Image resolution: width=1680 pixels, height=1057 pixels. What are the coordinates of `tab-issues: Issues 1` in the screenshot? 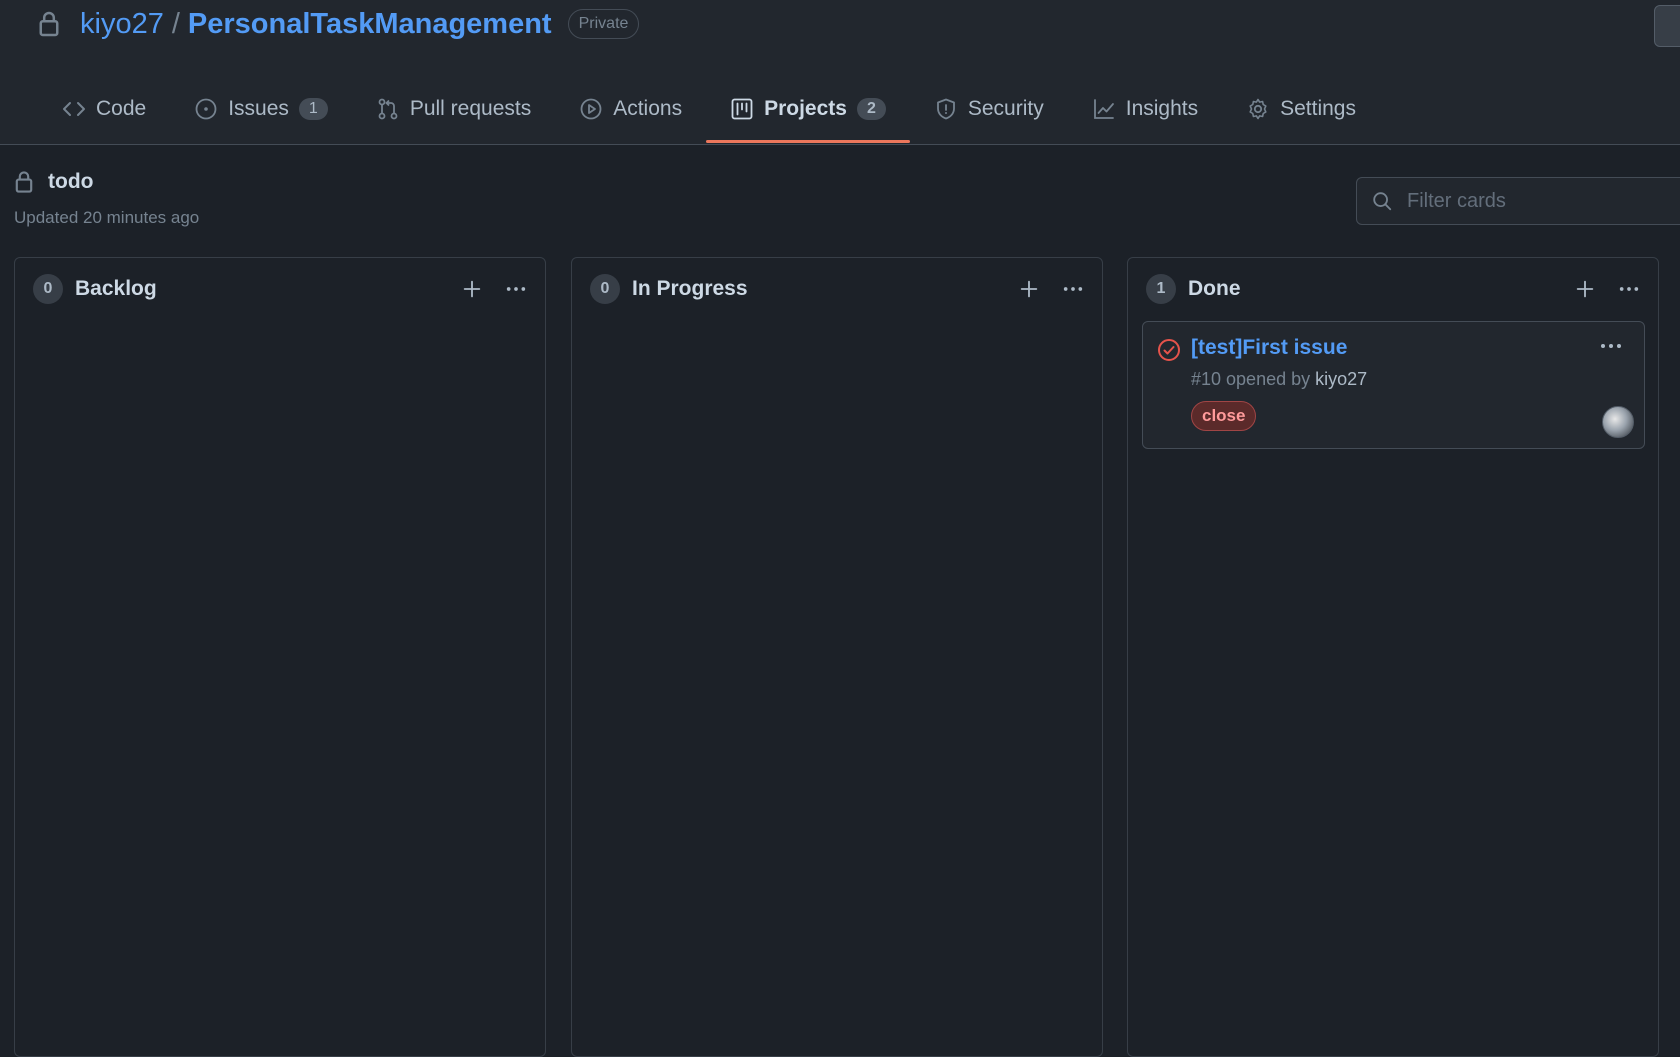 It's located at (261, 109).